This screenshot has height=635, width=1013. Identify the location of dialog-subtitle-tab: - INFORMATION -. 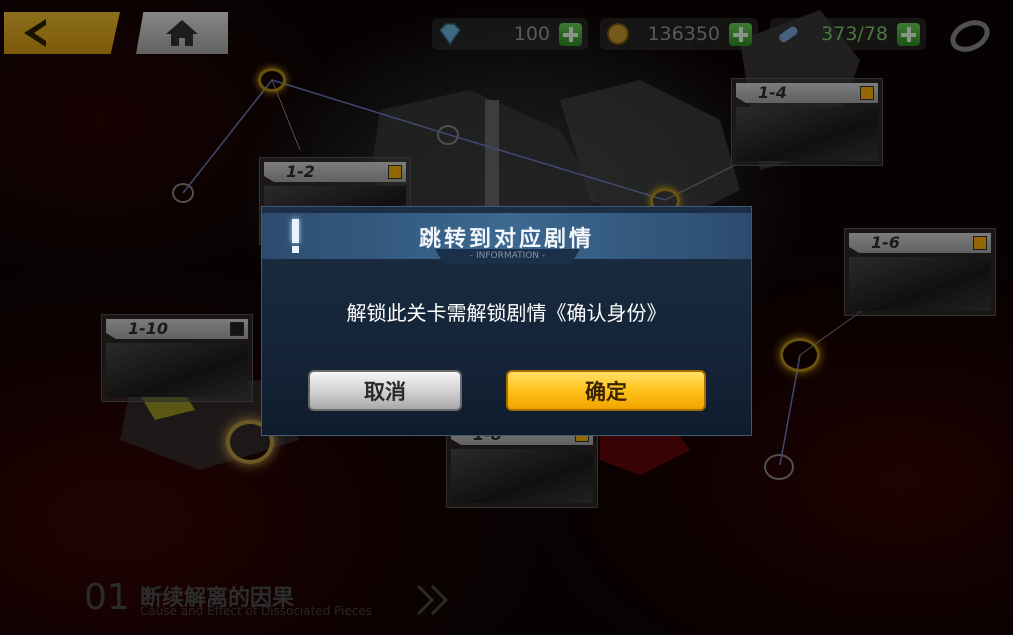
(507, 256).